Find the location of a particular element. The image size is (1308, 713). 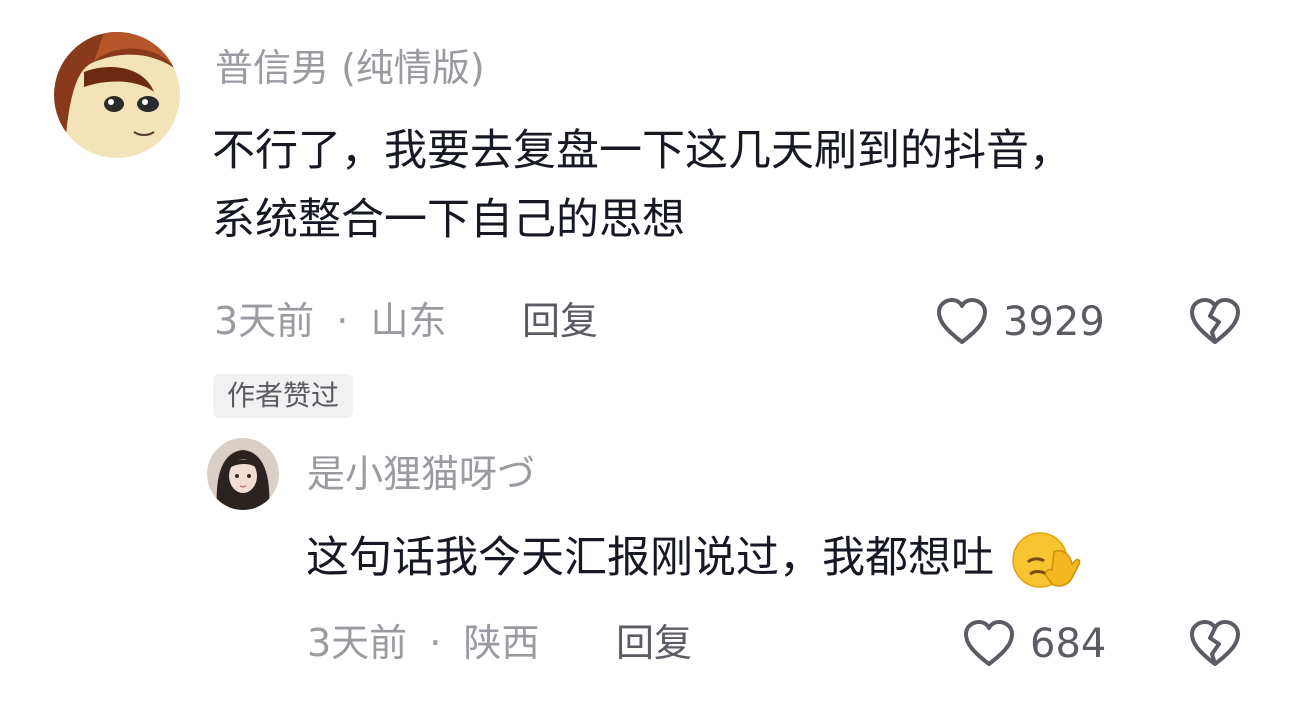

comment-location: 山东 is located at coordinates (408, 321).